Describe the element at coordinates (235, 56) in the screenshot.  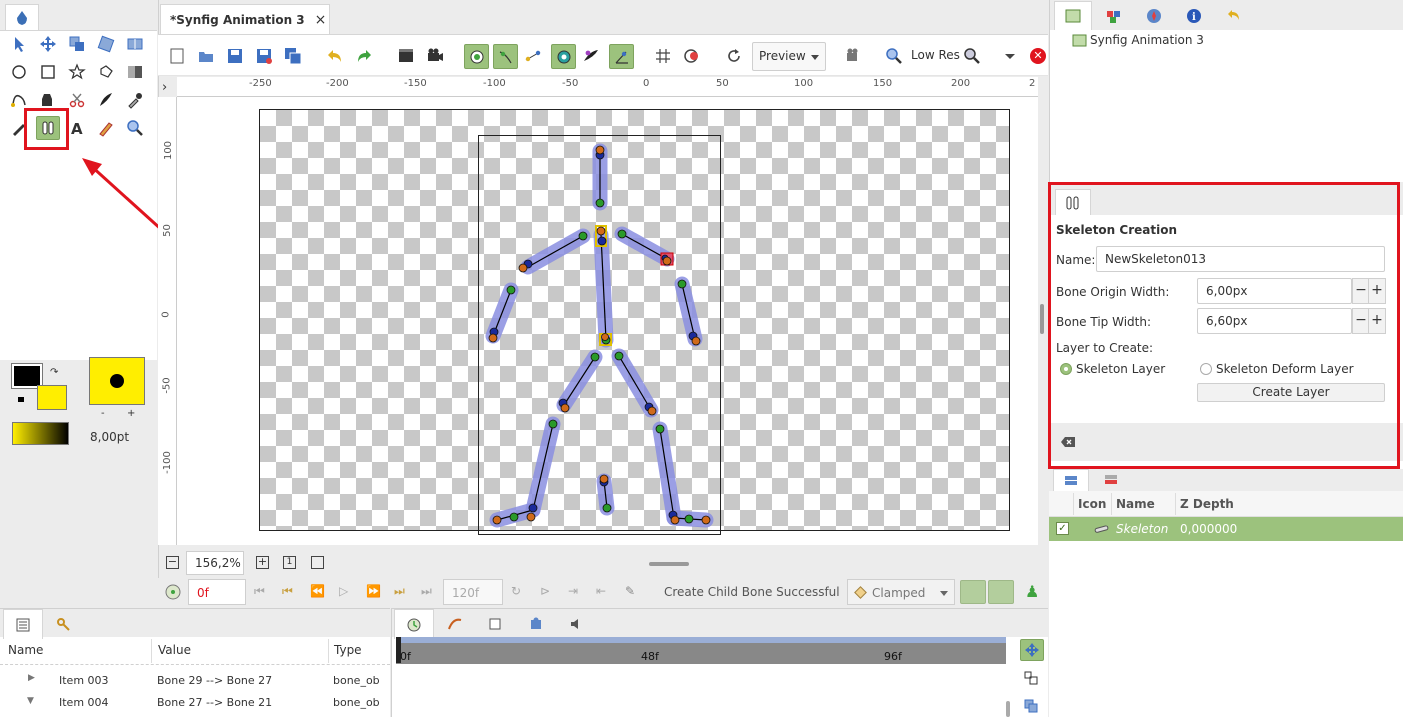
I see `save-icon` at that location.